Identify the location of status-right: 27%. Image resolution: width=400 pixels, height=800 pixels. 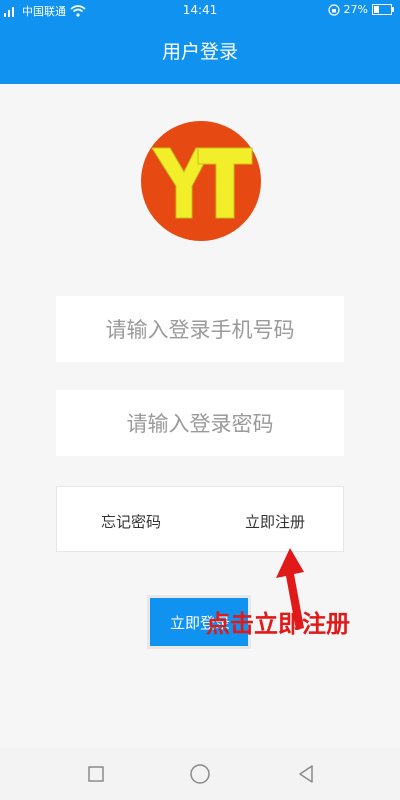
(360, 9).